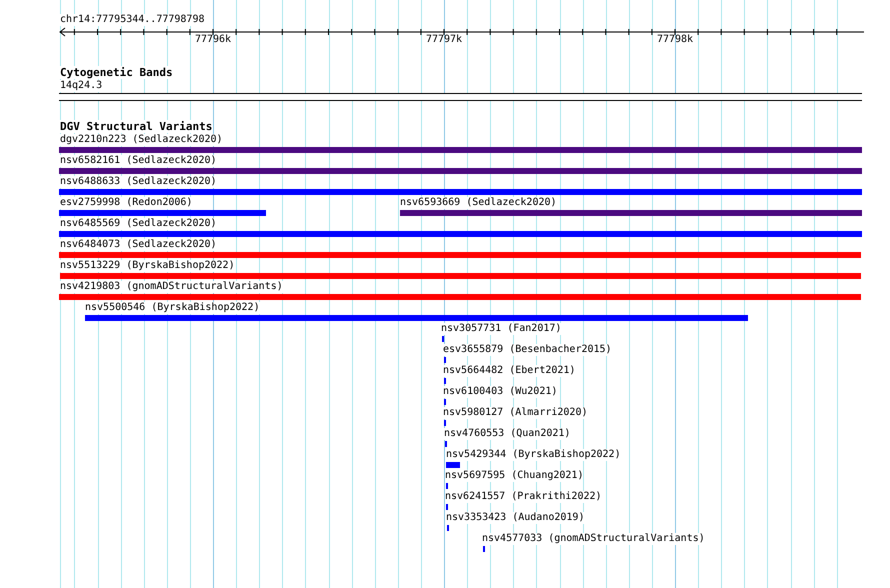 Image resolution: width=890 pixels, height=588 pixels. I want to click on variant-label: nsv4760553 (Quan2021), so click(507, 434).